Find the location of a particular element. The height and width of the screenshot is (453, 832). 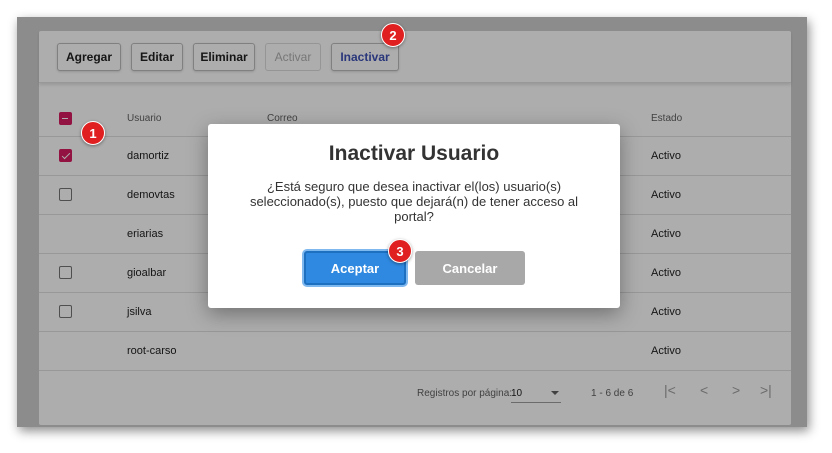

cancel-button: Cancelar is located at coordinates (470, 268).